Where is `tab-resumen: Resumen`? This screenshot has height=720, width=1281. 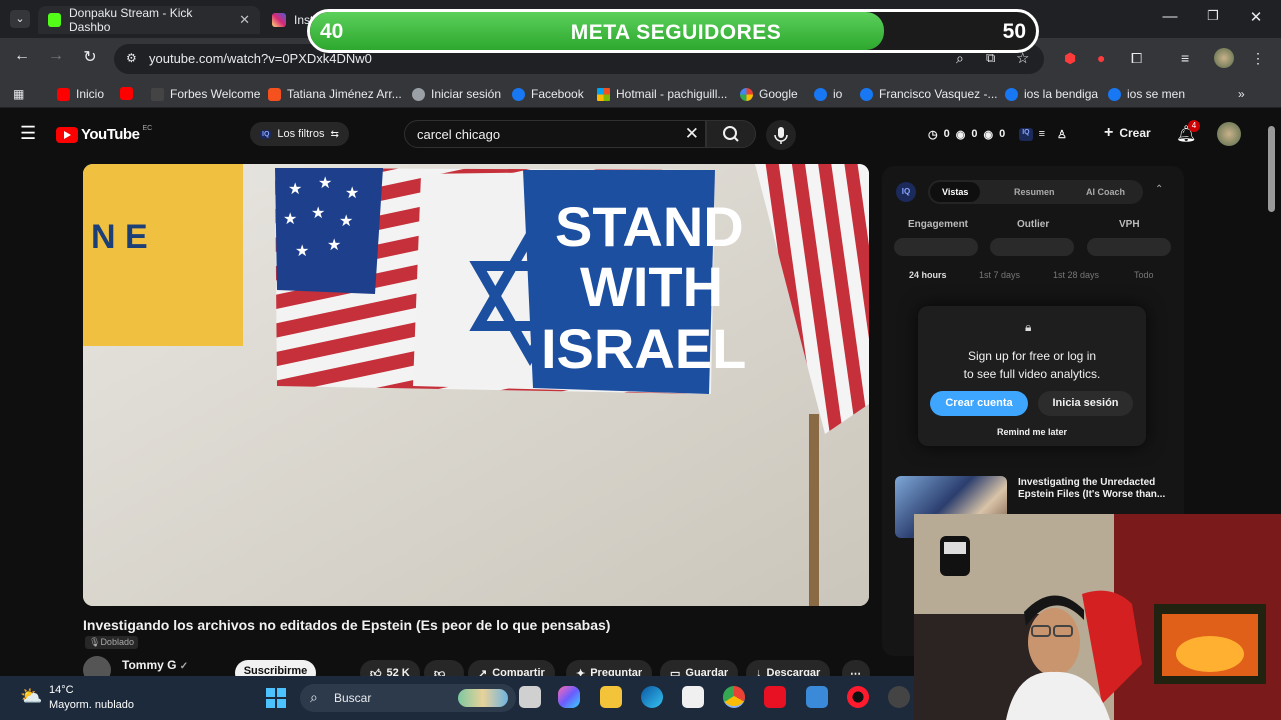 tab-resumen: Resumen is located at coordinates (1034, 192).